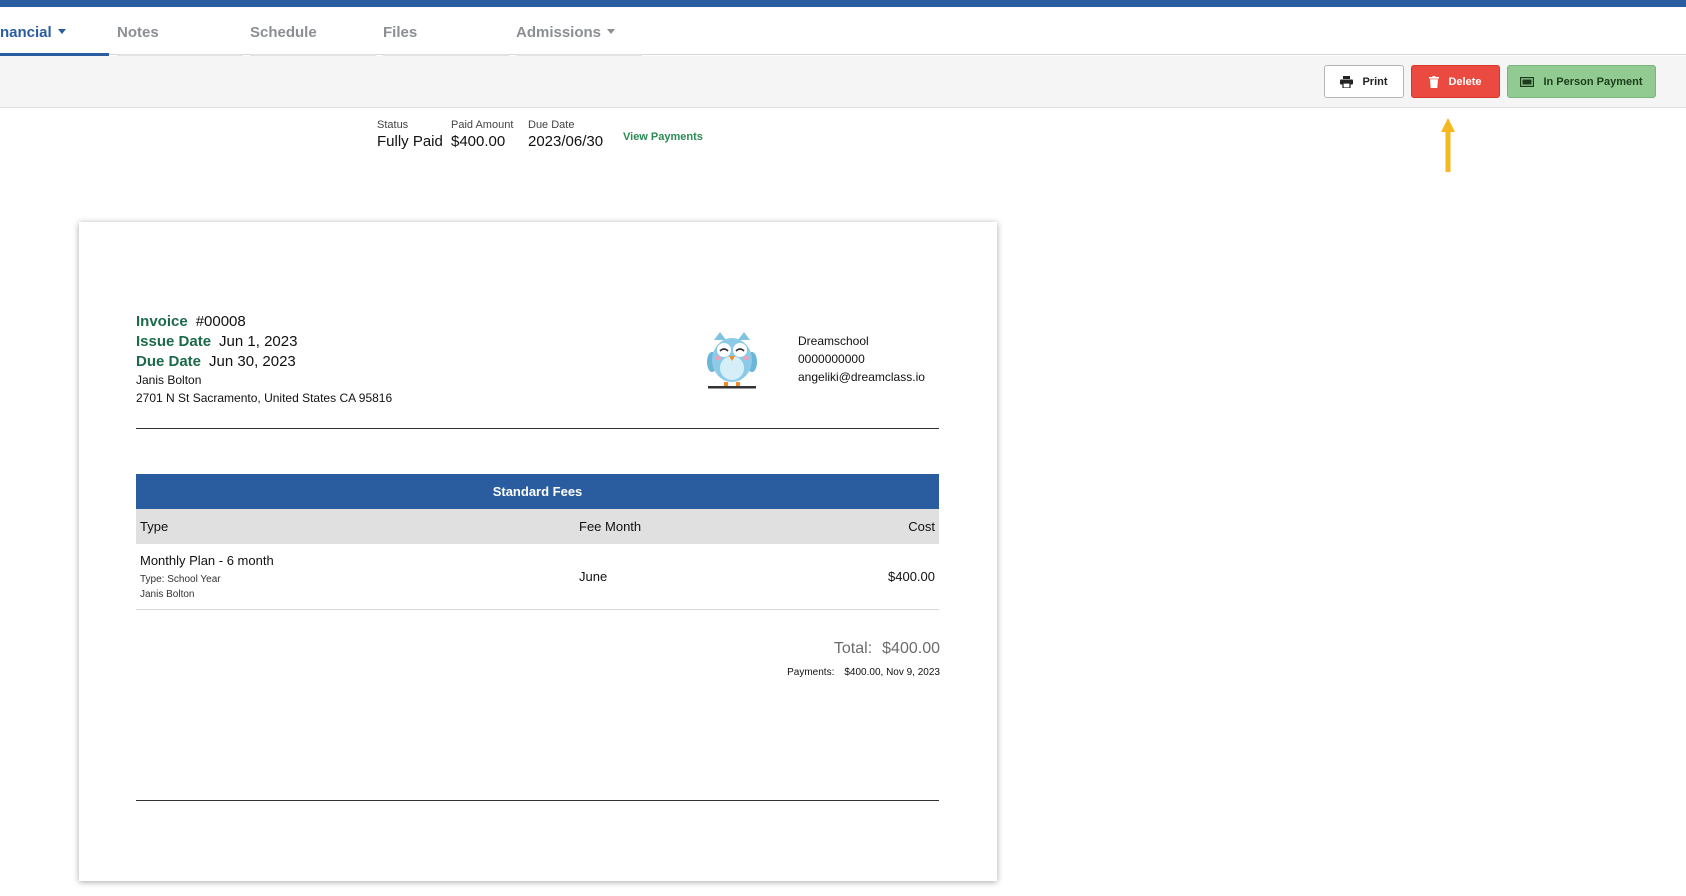 Image resolution: width=1686 pixels, height=896 pixels. I want to click on tab-schedule: Schedule, so click(313, 31).